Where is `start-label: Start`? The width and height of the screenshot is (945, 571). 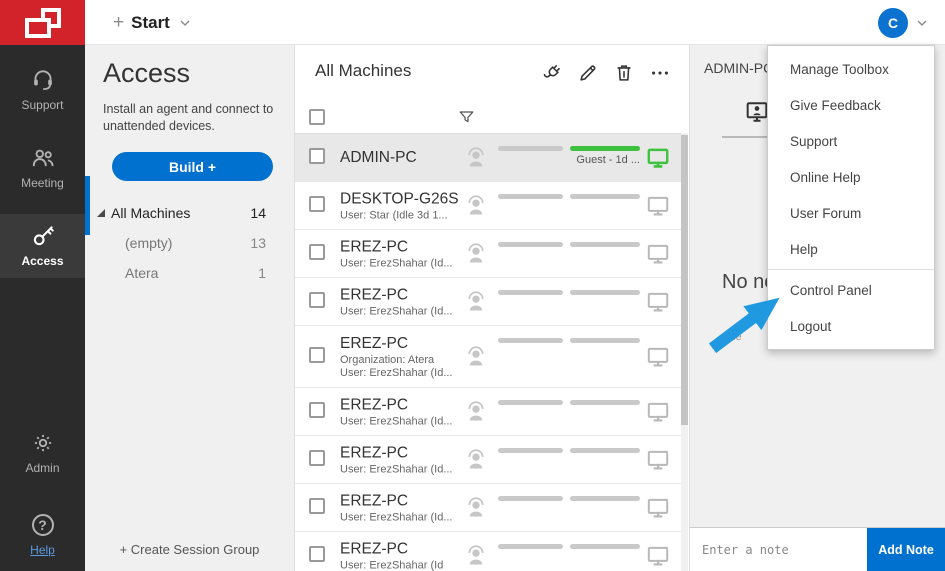
start-label: Start is located at coordinates (150, 22).